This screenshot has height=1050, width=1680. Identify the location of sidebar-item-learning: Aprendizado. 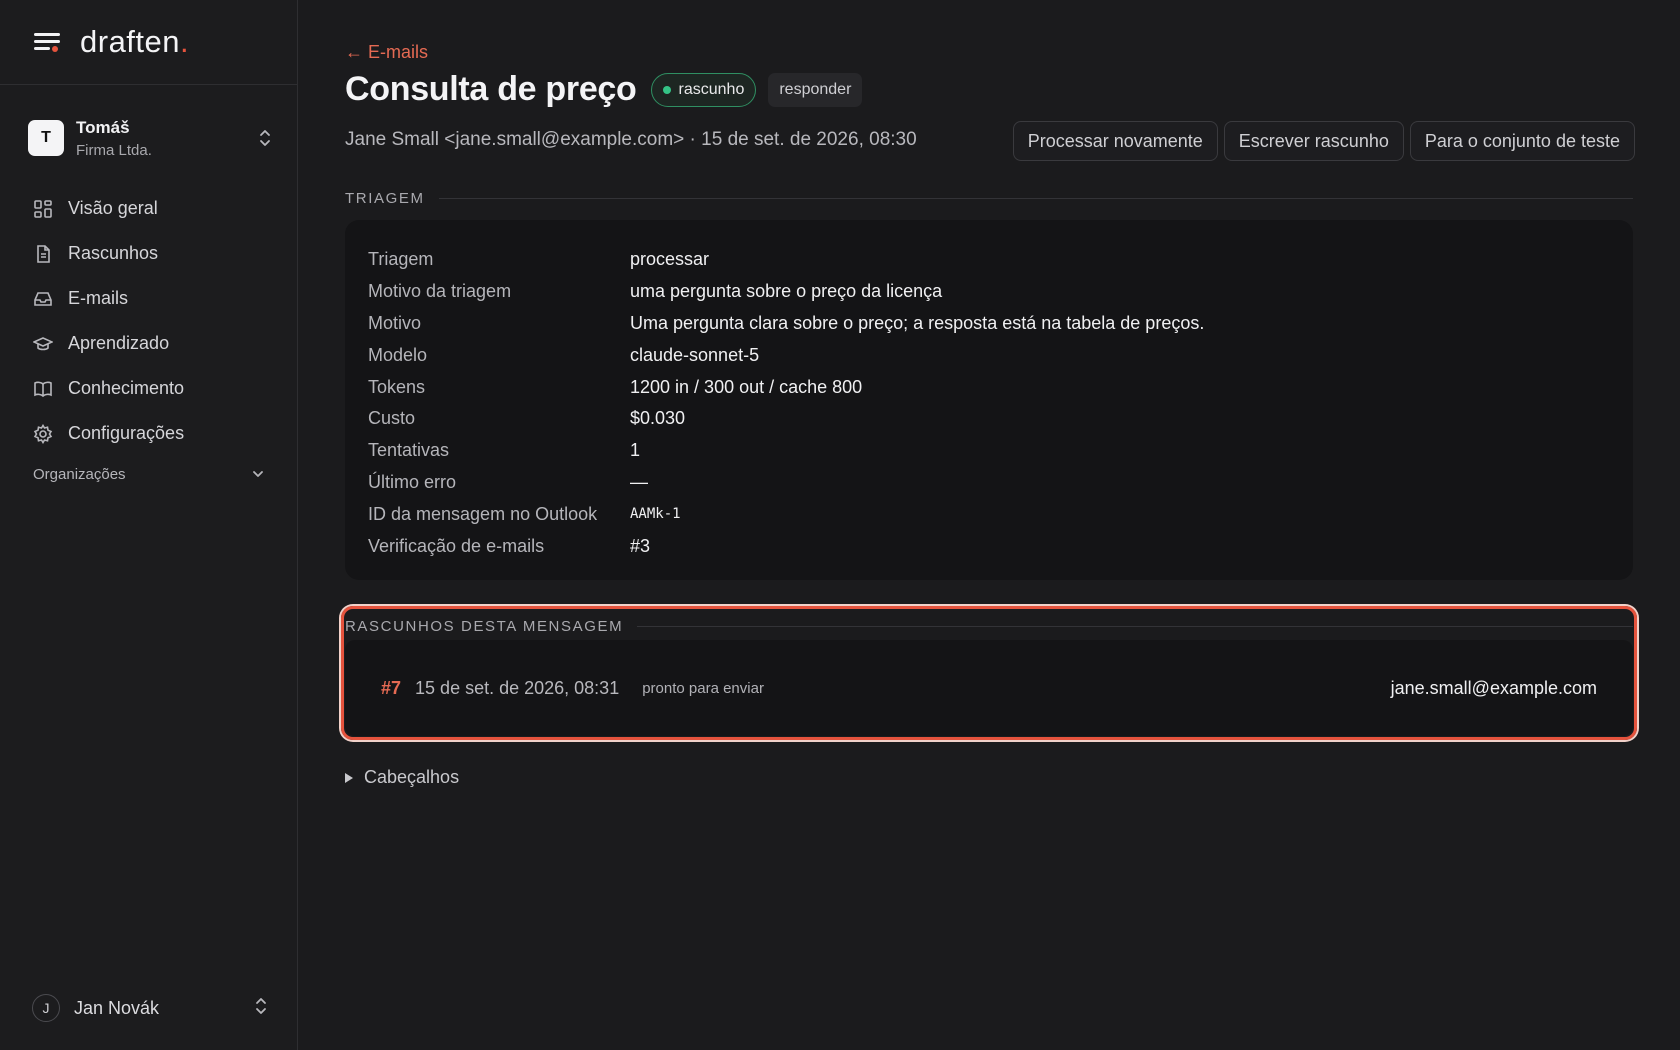
(152, 343).